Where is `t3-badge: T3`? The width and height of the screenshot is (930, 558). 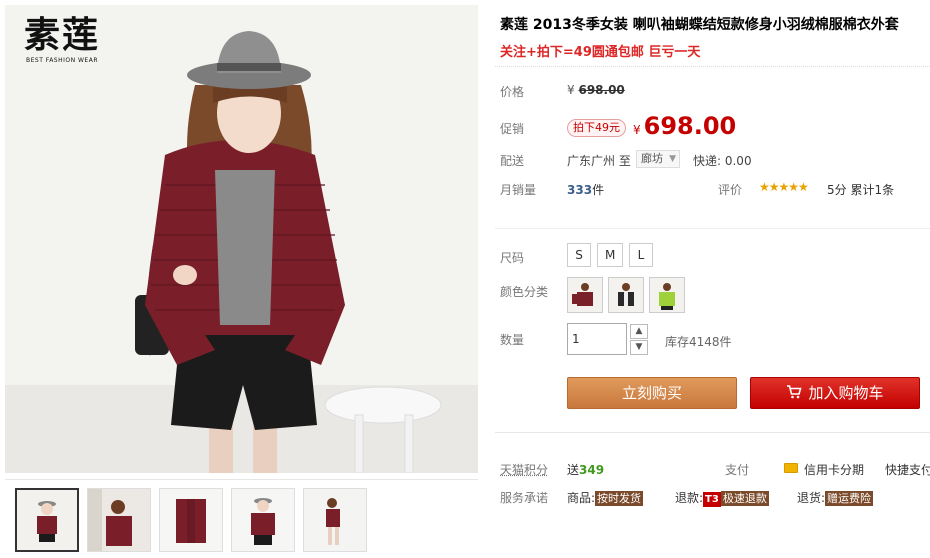 t3-badge: T3 is located at coordinates (712, 499).